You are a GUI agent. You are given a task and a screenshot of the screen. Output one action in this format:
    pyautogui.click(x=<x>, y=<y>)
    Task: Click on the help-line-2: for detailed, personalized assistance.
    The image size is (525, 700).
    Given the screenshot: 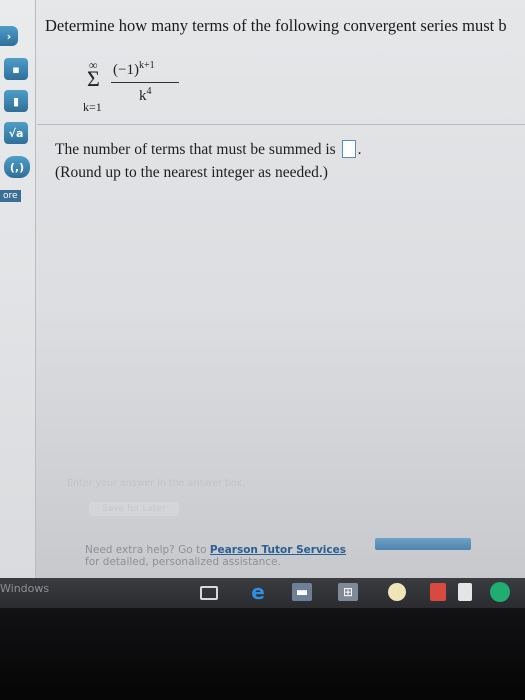 What is the action you would take?
    pyautogui.click(x=183, y=562)
    